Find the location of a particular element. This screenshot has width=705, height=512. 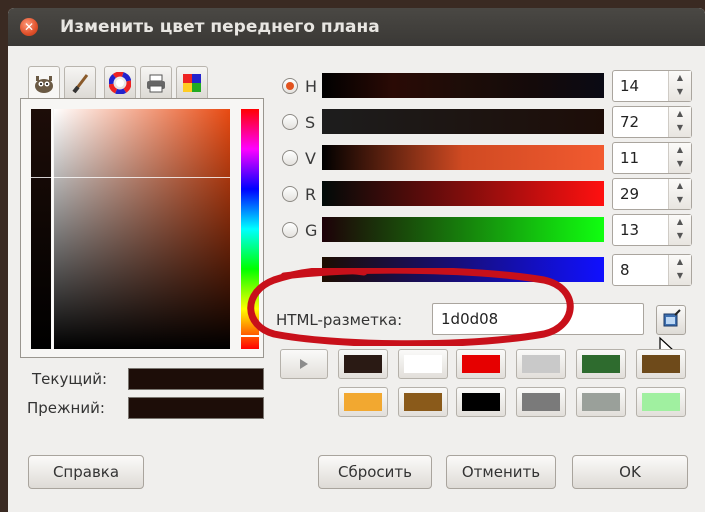

tab-brush is located at coordinates (80, 83).